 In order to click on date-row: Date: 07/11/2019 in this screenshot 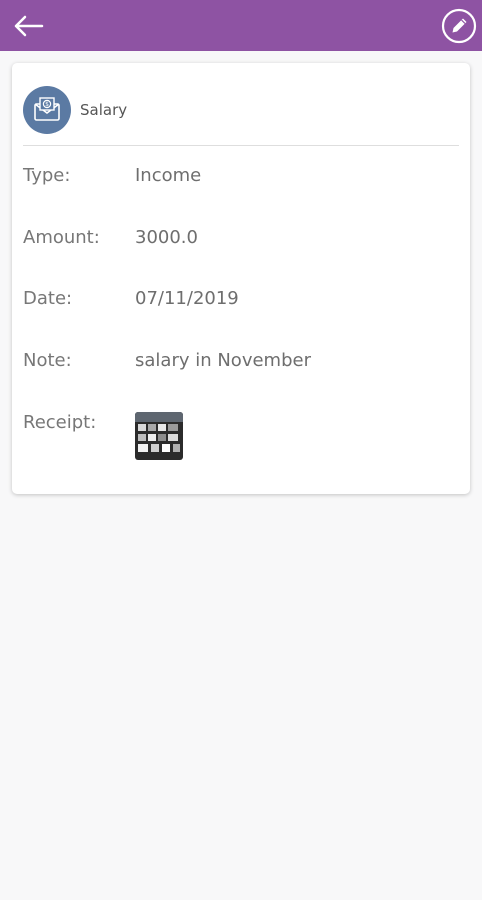, I will do `click(241, 302)`.